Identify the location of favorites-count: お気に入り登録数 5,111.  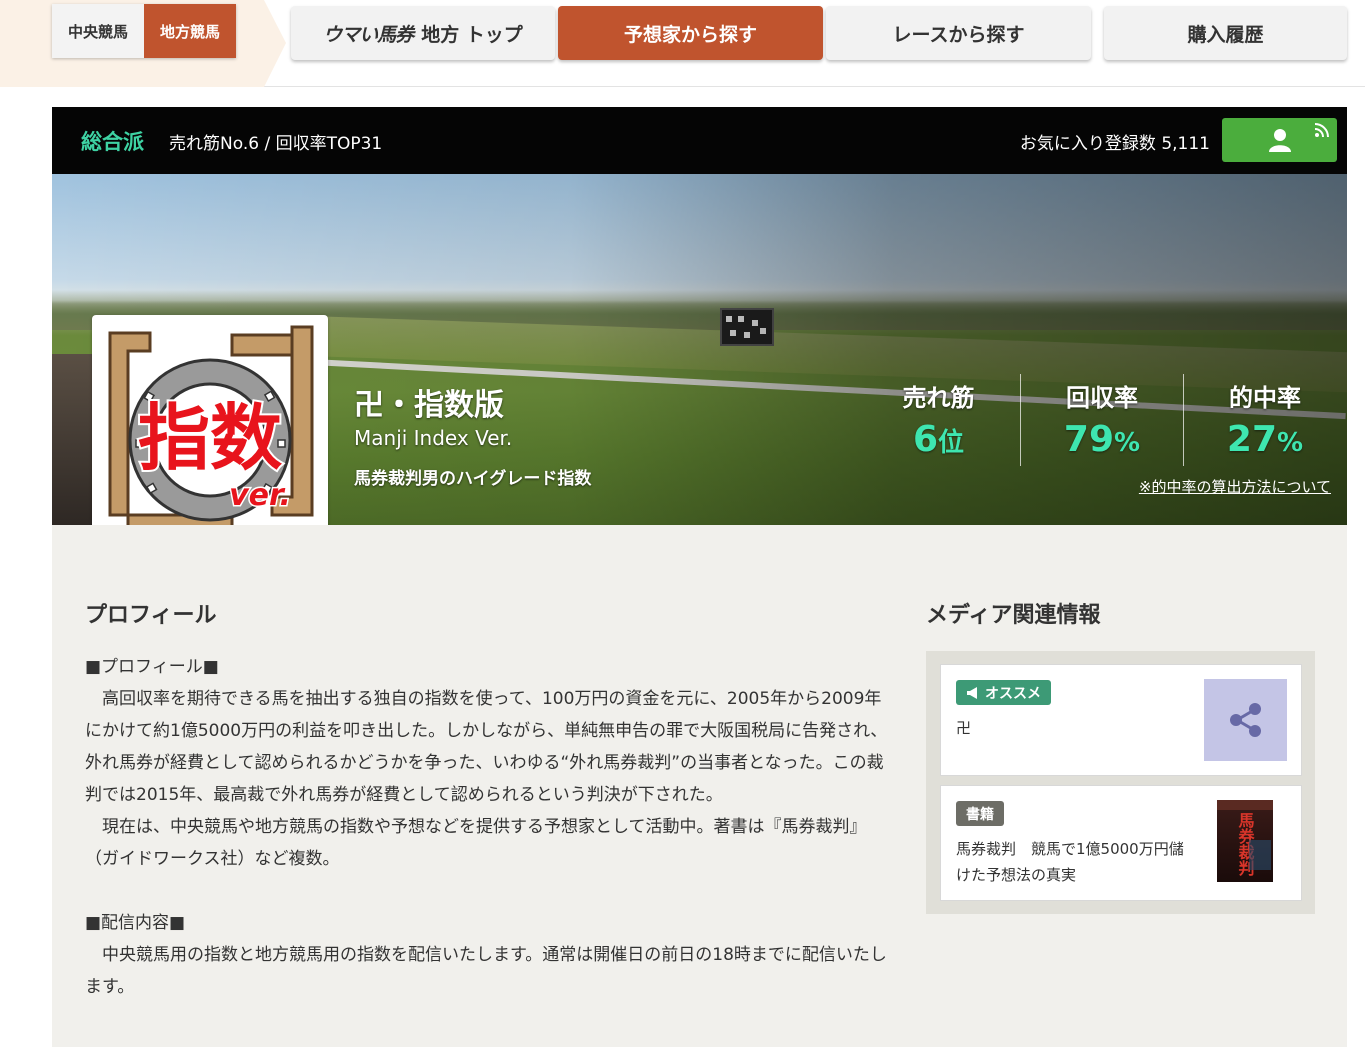
(1114, 144).